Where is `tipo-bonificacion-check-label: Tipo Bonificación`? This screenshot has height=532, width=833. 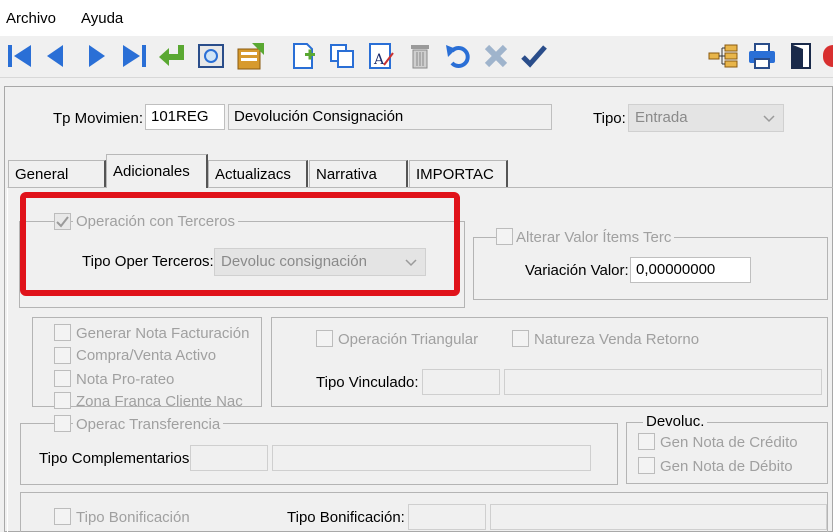
tipo-bonificacion-check-label: Tipo Bonificación is located at coordinates (133, 517).